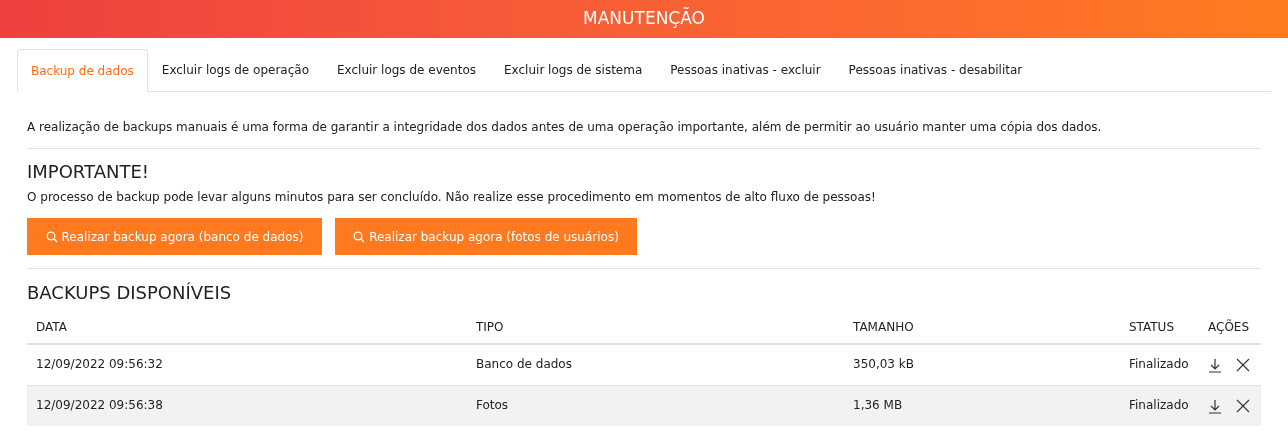 The height and width of the screenshot is (434, 1288). What do you see at coordinates (655, 405) in the screenshot?
I see `table-cell: Fotos` at bounding box center [655, 405].